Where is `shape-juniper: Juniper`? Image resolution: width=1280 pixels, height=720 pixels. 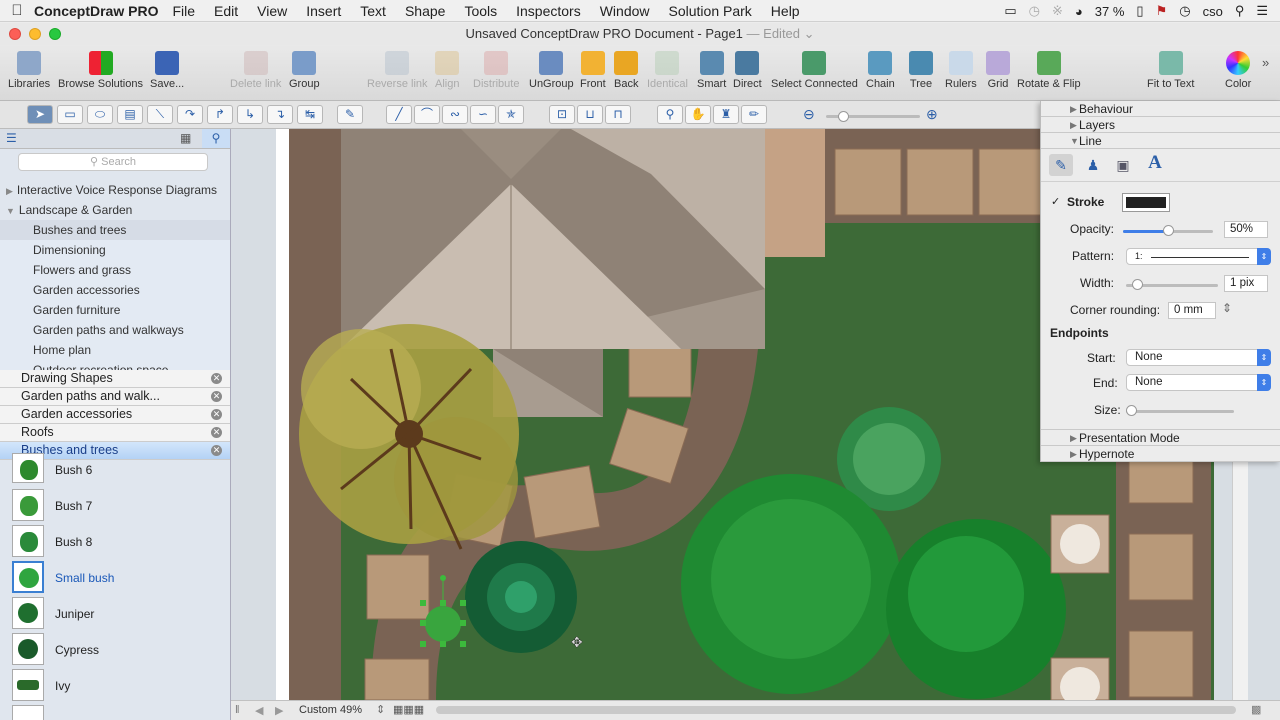 shape-juniper: Juniper is located at coordinates (115, 612).